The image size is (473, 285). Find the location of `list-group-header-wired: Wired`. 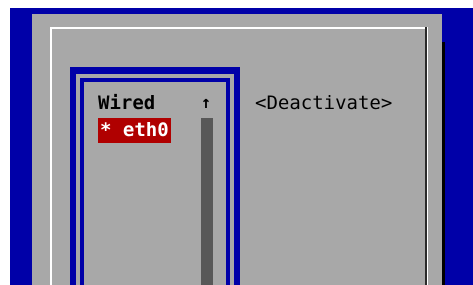

list-group-header-wired: Wired is located at coordinates (127, 103).